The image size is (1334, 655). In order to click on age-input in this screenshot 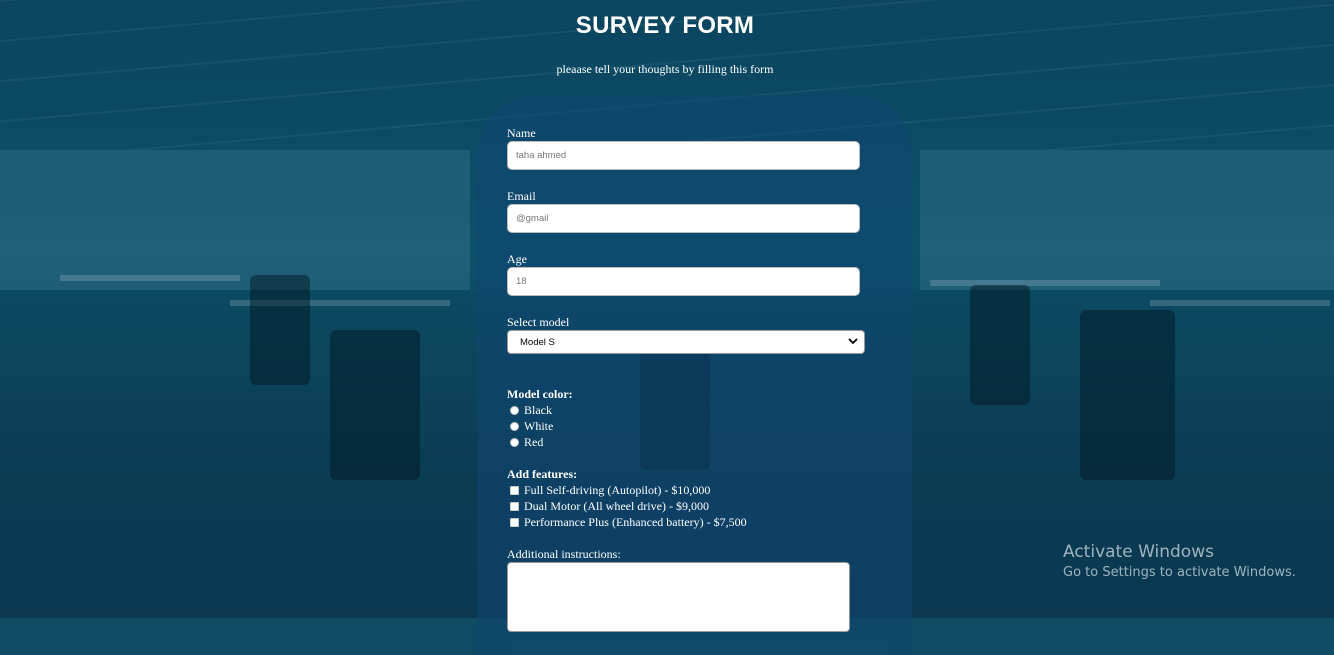, I will do `click(683, 281)`.